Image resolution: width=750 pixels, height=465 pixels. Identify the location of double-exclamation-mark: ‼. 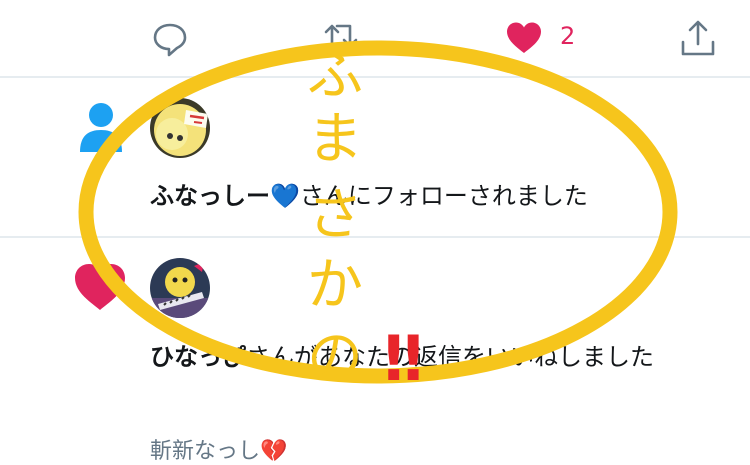
(403, 358).